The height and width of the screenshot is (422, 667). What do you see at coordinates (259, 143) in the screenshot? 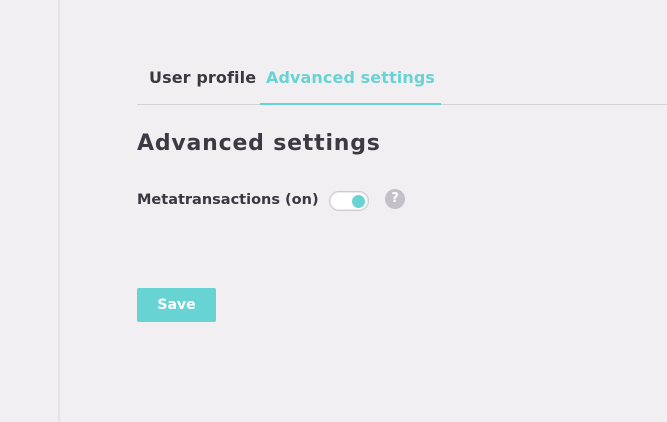
I see `page-title: Advanced settings` at bounding box center [259, 143].